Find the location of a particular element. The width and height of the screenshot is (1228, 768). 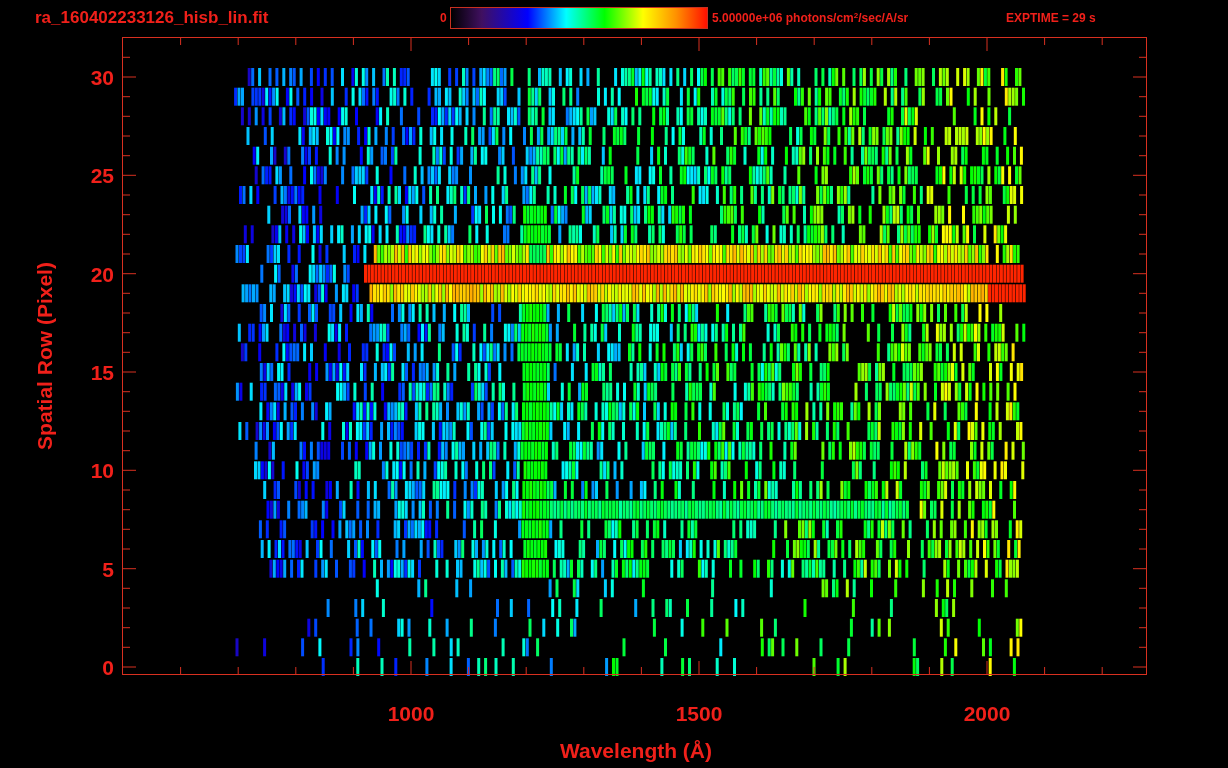

tick-label: 25 is located at coordinates (102, 176).